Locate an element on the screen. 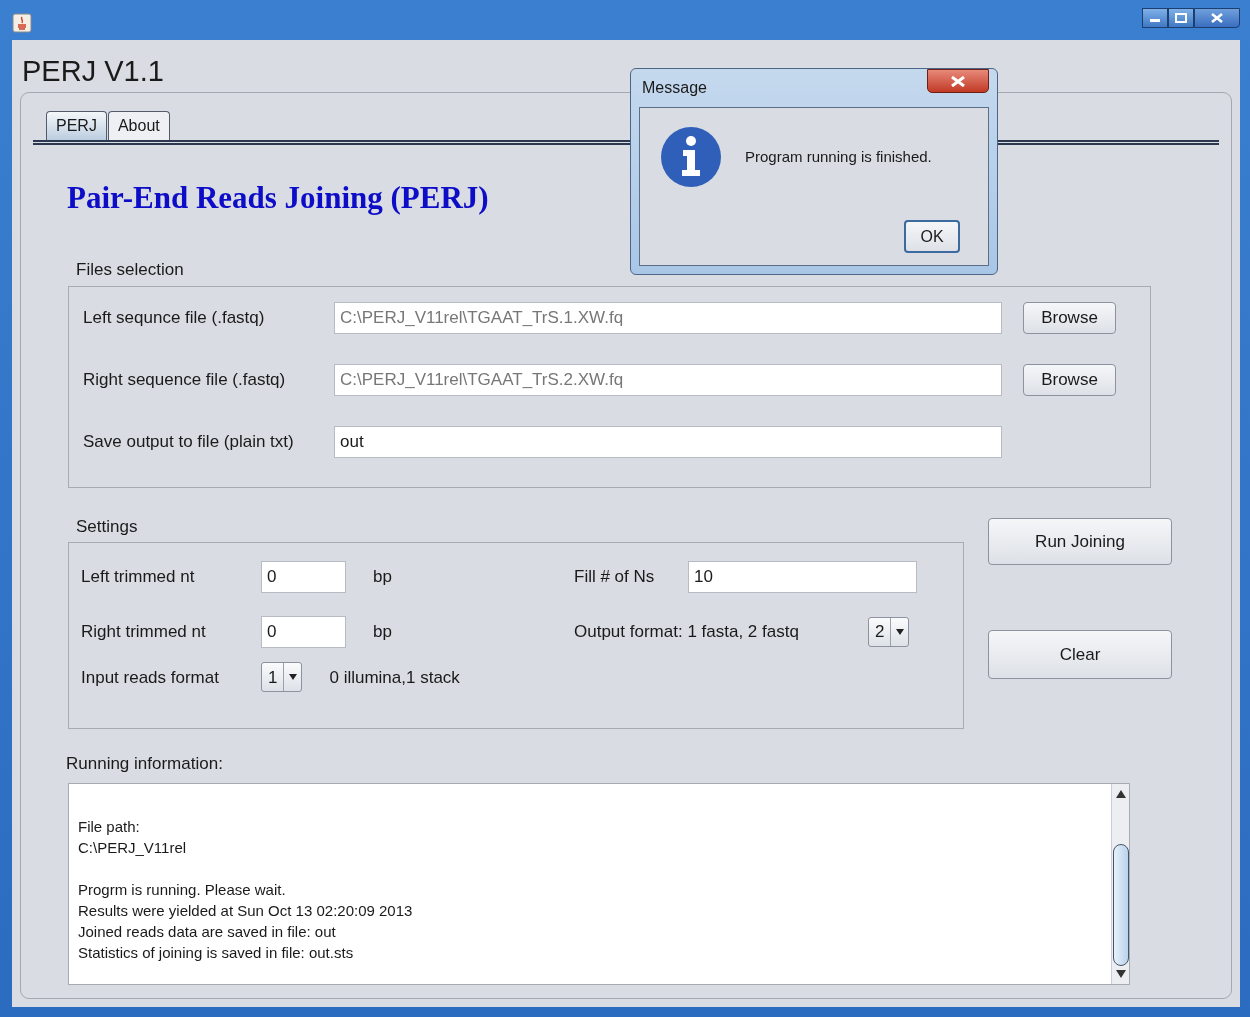 Image resolution: width=1250 pixels, height=1017 pixels. log-line: C:\PERJ_V11rel is located at coordinates (133, 847).